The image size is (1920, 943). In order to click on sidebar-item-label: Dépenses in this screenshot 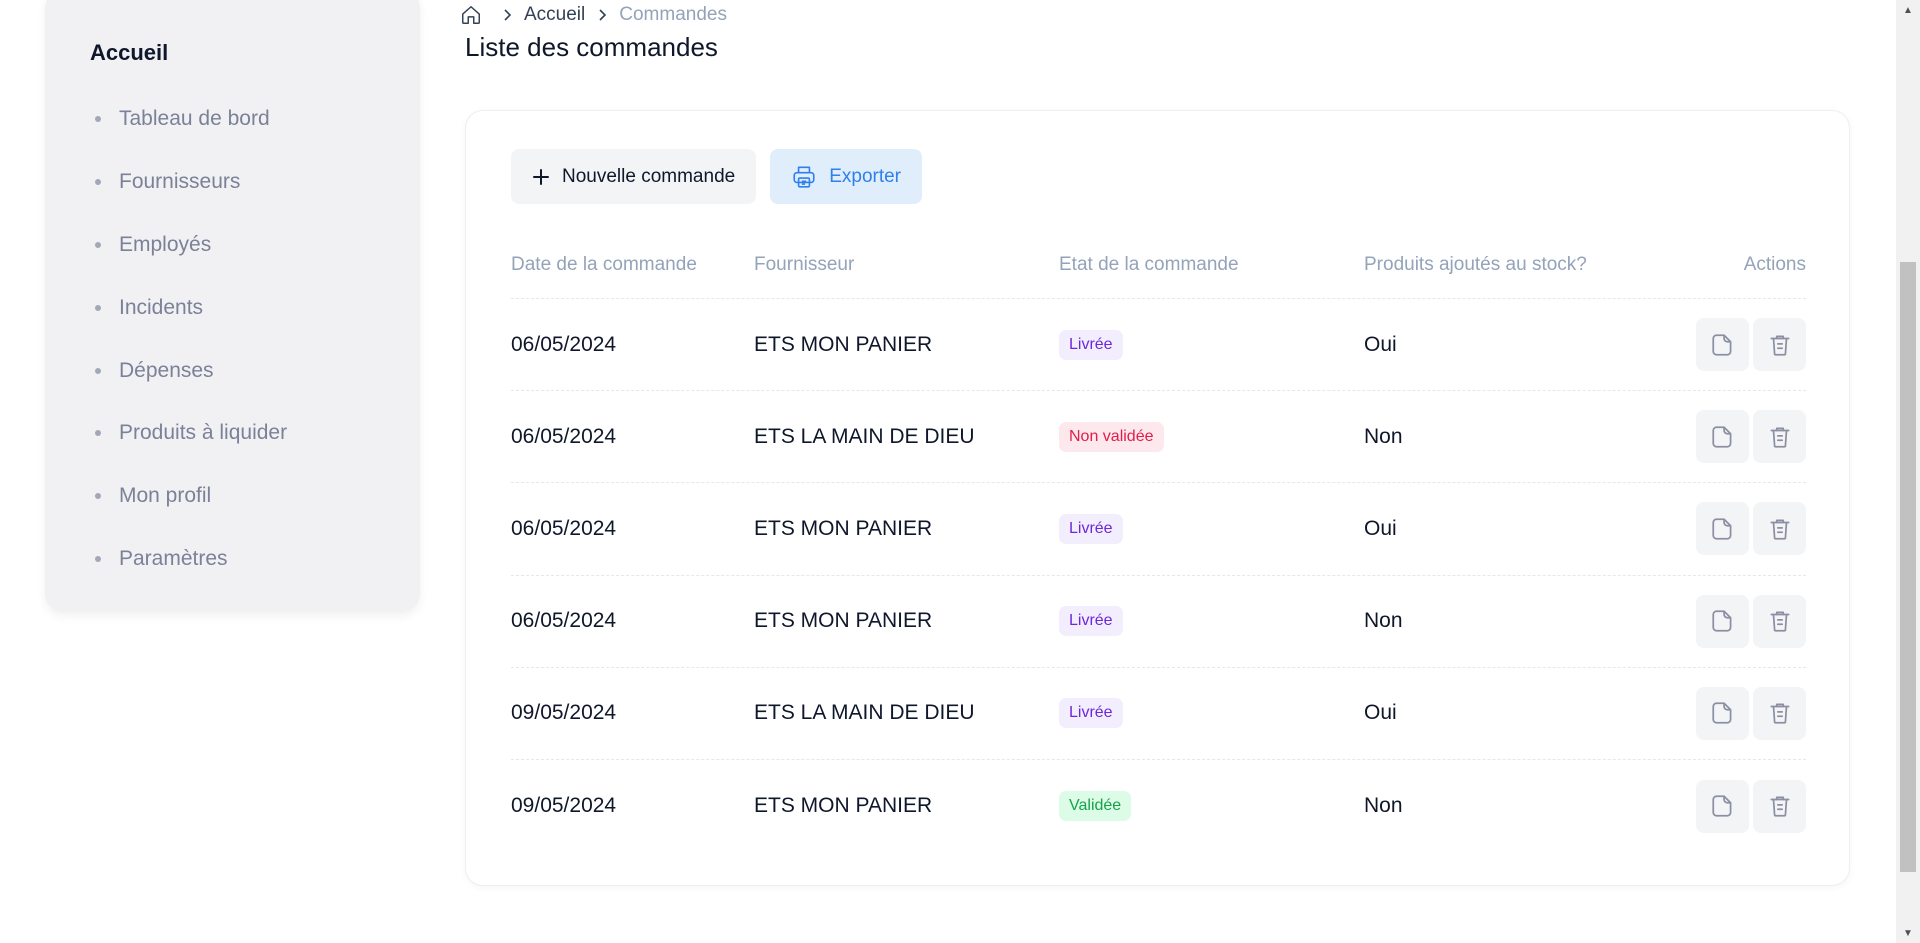, I will do `click(166, 370)`.